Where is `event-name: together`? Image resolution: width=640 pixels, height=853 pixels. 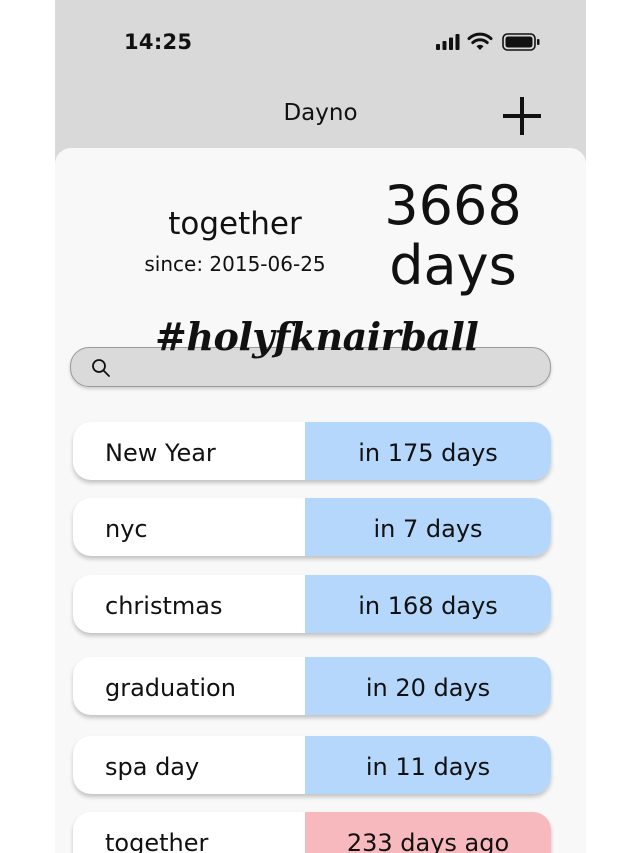
event-name: together is located at coordinates (157, 841).